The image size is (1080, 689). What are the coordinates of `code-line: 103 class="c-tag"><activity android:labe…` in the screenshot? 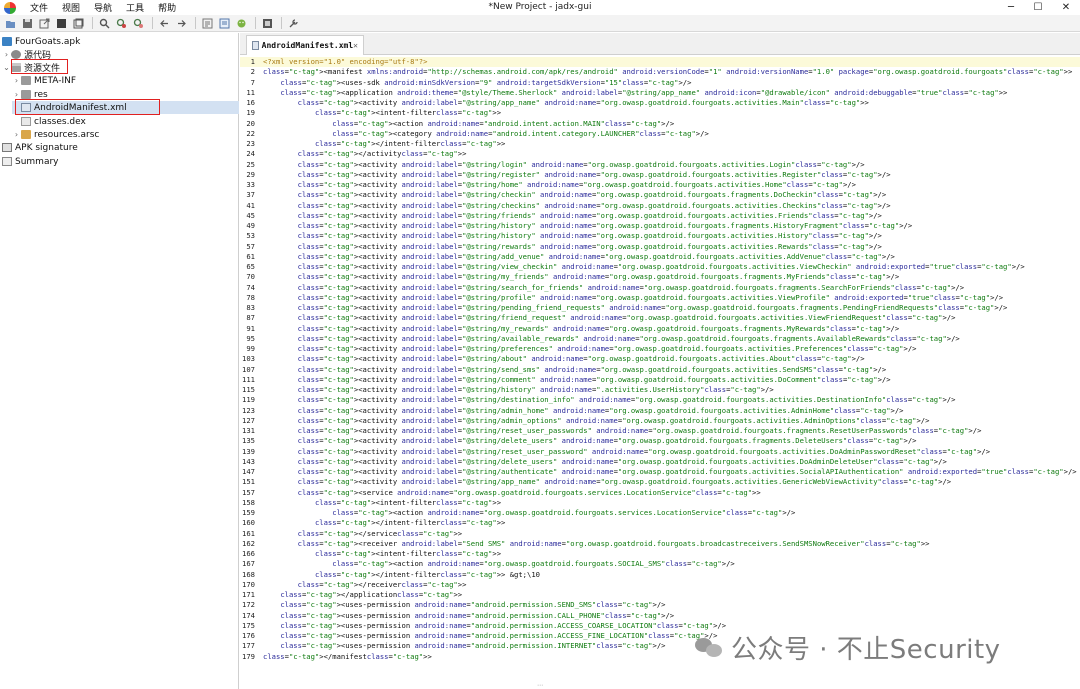 It's located at (660, 359).